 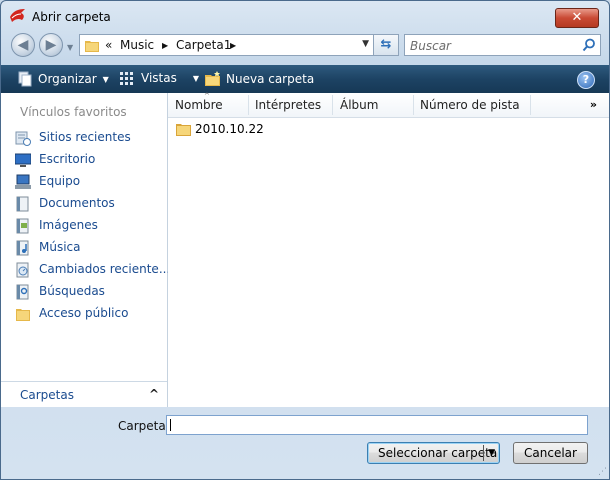 What do you see at coordinates (359, 105) in the screenshot?
I see `column-header-album: Álbum` at bounding box center [359, 105].